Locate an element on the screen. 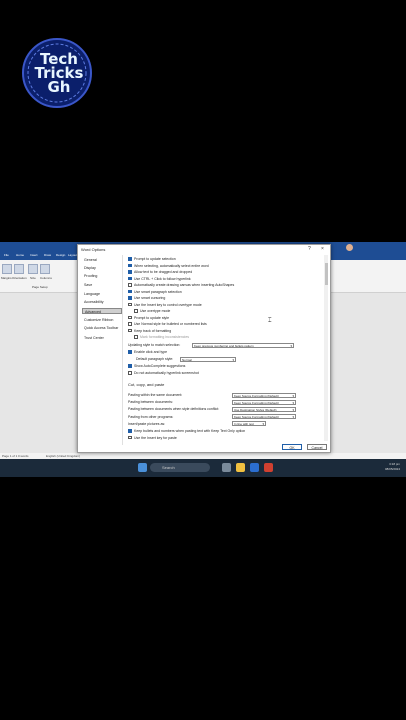 The height and width of the screenshot is (720, 406). tab-insert: Insert is located at coordinates (34, 255).